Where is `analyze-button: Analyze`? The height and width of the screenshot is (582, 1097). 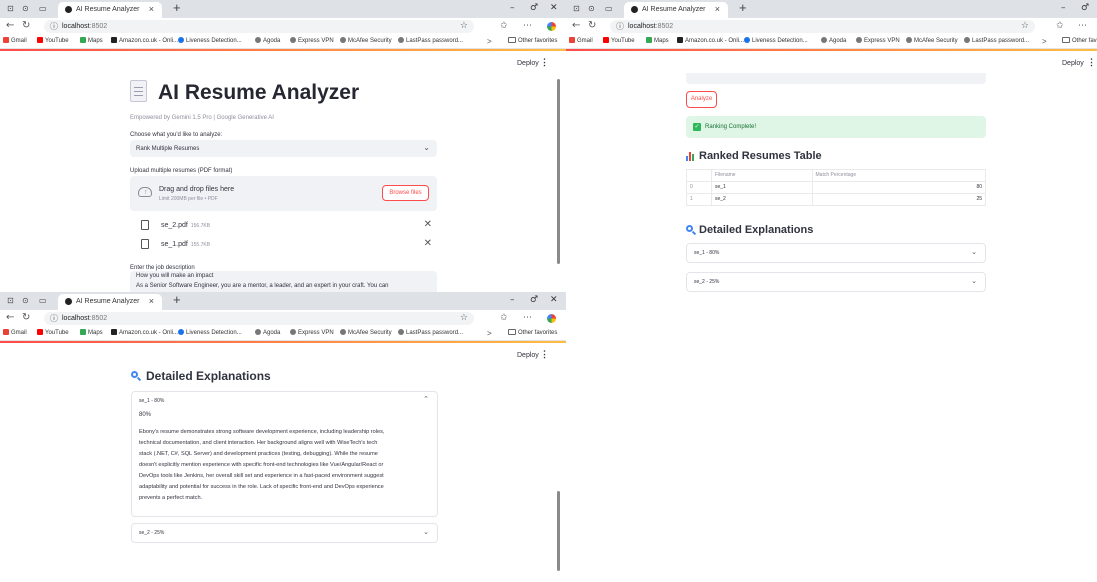 analyze-button: Analyze is located at coordinates (701, 99).